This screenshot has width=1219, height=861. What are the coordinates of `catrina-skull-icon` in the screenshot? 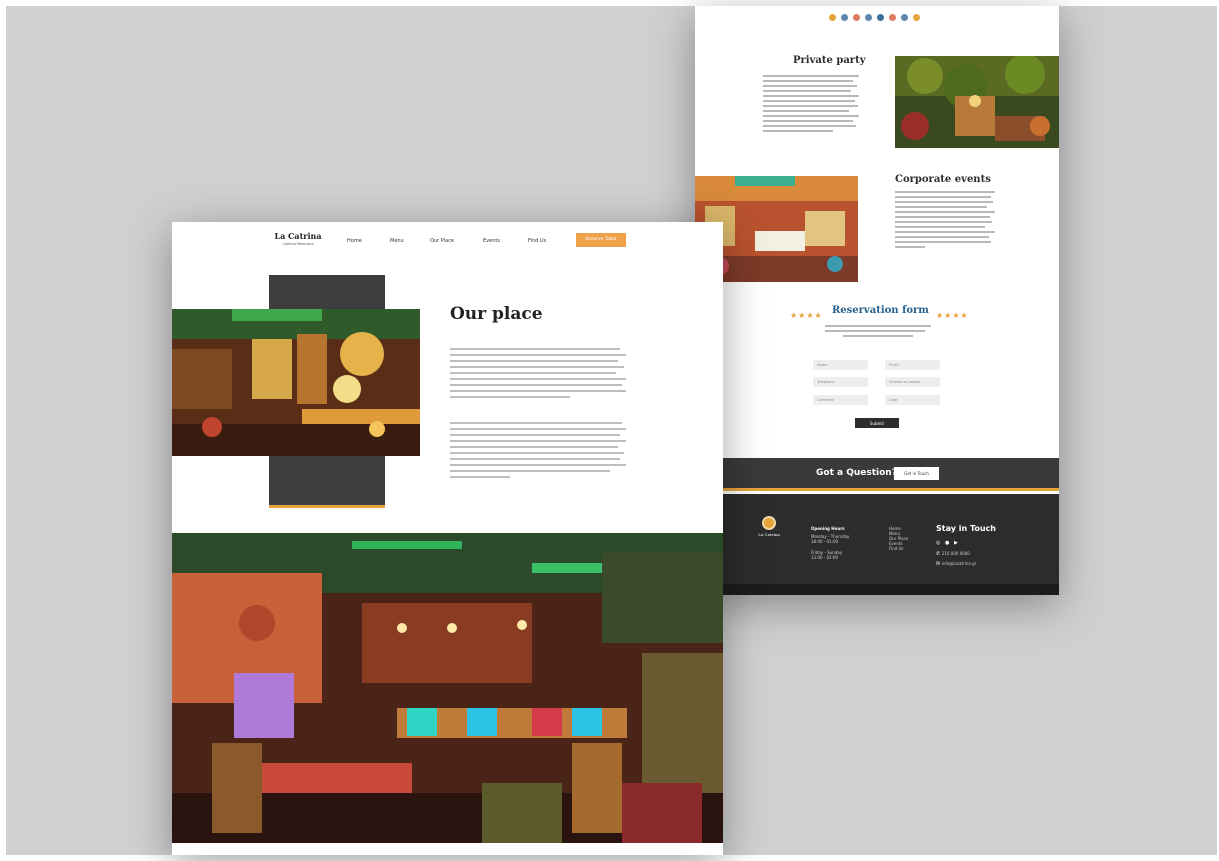 It's located at (769, 523).